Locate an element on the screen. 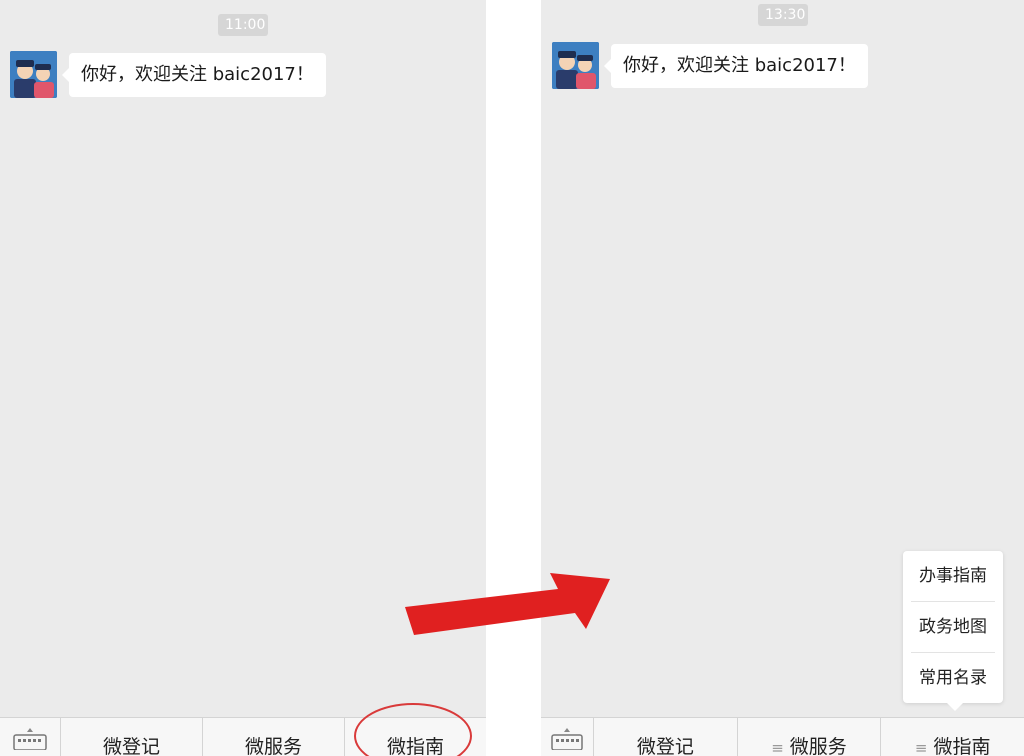  menu-button-label: 微服务 is located at coordinates (818, 746).